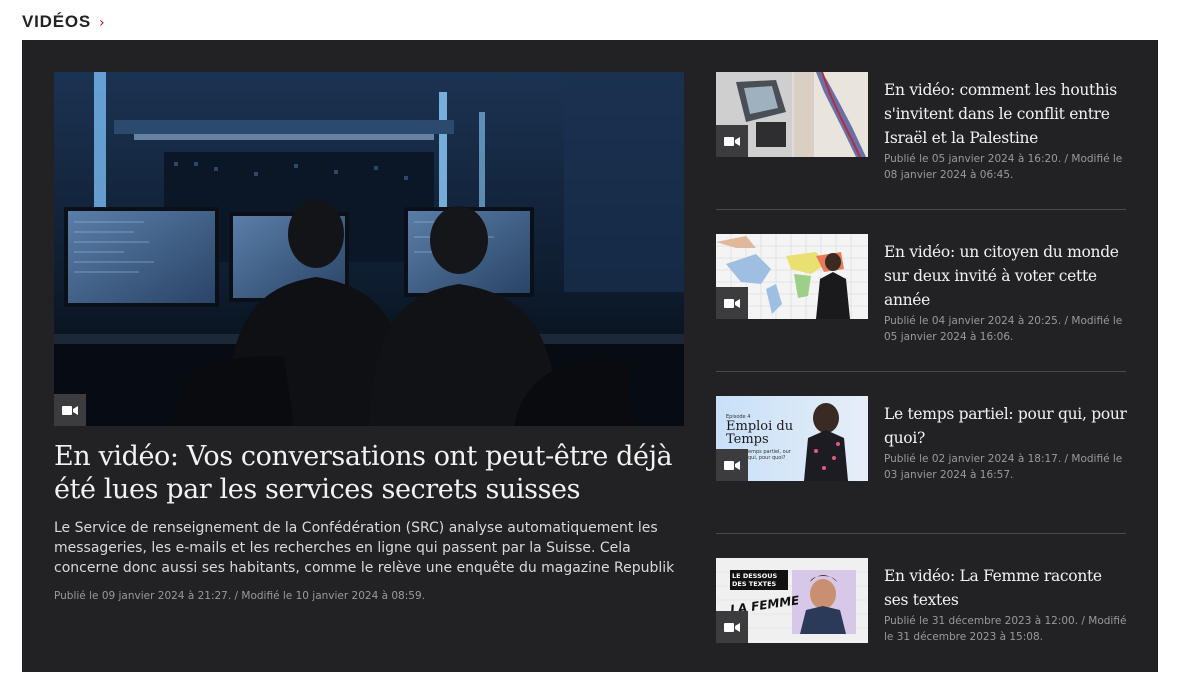 The image size is (1178, 696). What do you see at coordinates (102, 22) in the screenshot?
I see `chevron-right-icon: ›` at bounding box center [102, 22].